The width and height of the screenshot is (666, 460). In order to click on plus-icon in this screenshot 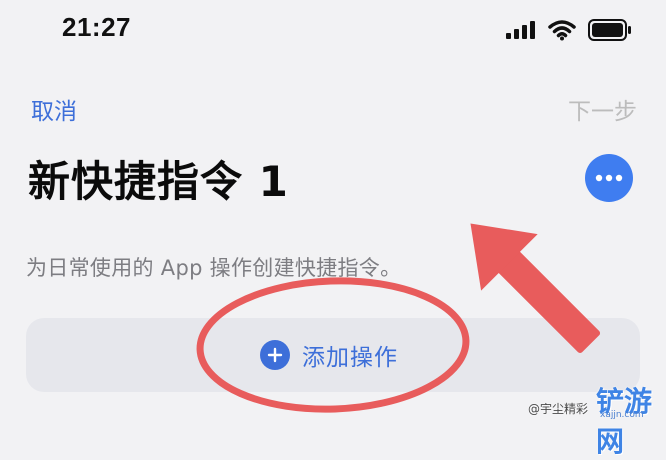, I will do `click(275, 355)`.